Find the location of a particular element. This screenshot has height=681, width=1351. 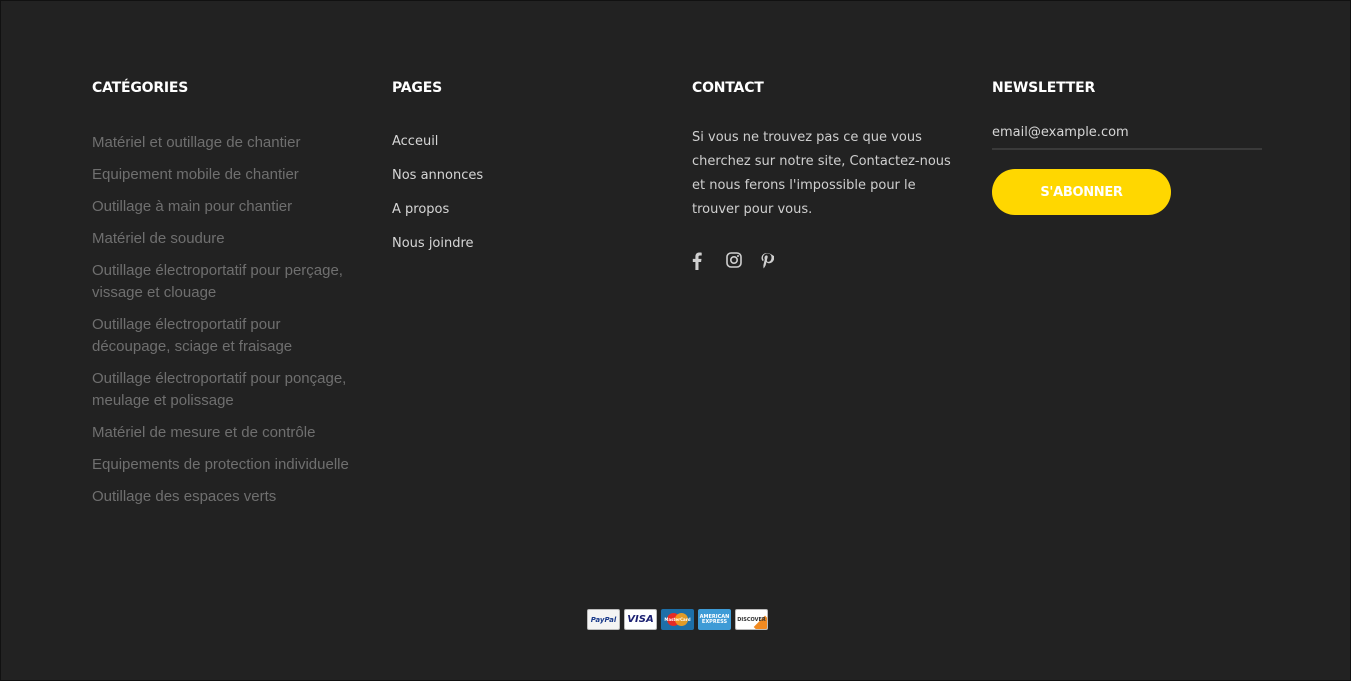

discover-icon: DISCOVER is located at coordinates (751, 619).